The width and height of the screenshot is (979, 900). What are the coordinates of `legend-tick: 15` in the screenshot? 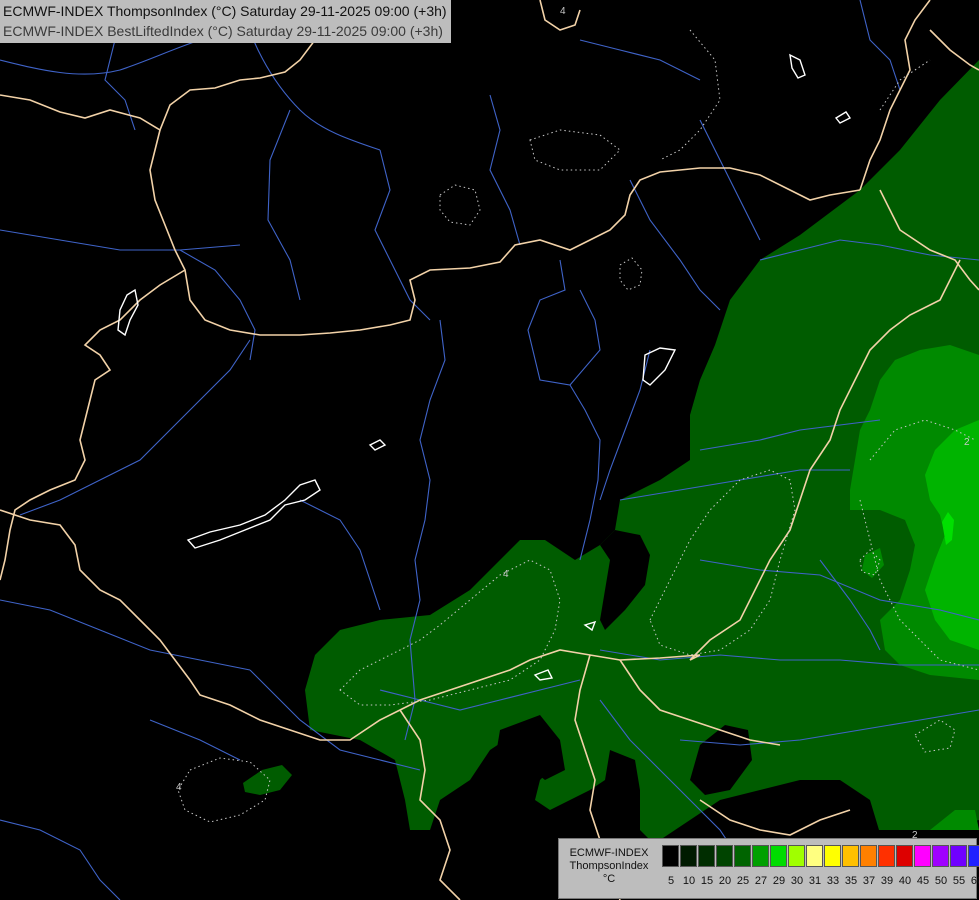 It's located at (707, 881).